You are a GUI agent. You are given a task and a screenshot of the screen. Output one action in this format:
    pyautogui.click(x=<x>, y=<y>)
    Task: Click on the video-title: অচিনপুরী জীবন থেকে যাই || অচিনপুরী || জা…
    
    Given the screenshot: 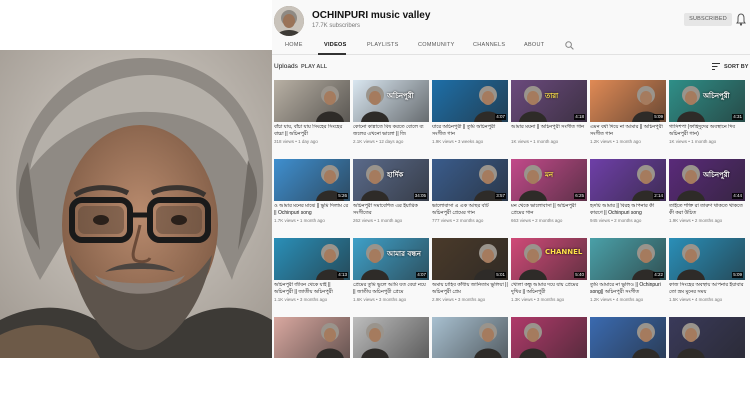 What is the action you would take?
    pyautogui.click(x=312, y=288)
    